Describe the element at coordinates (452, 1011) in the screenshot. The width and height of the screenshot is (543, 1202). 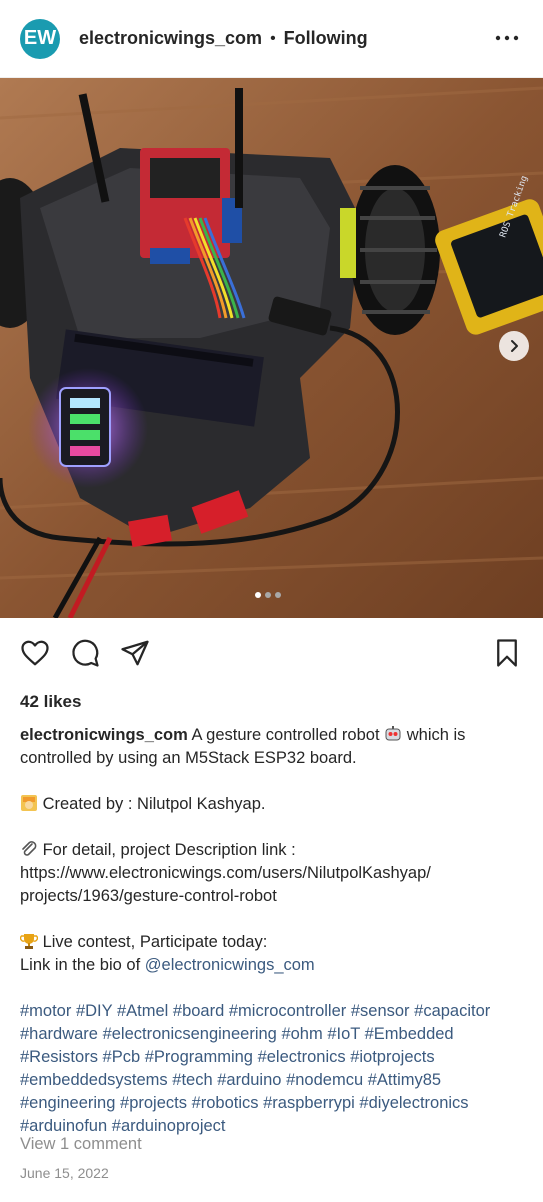
I see `hashtag-link: #capacitor` at that location.